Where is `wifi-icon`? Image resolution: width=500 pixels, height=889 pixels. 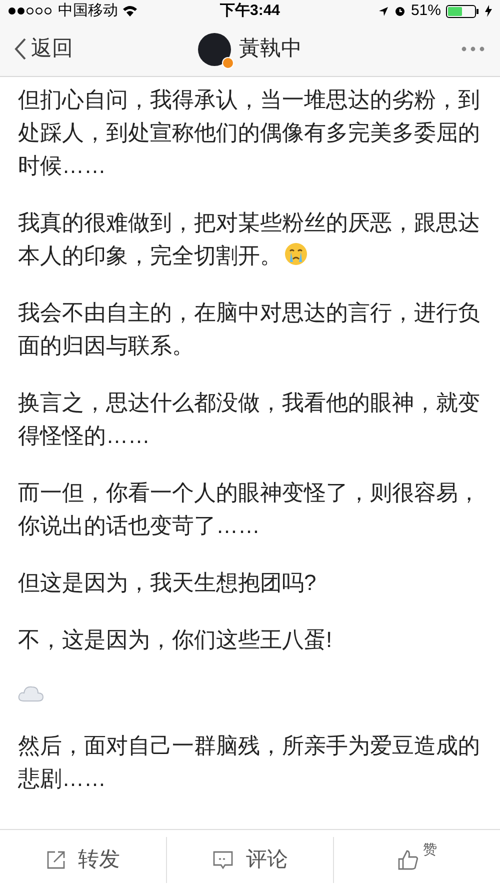
wifi-icon is located at coordinates (130, 11).